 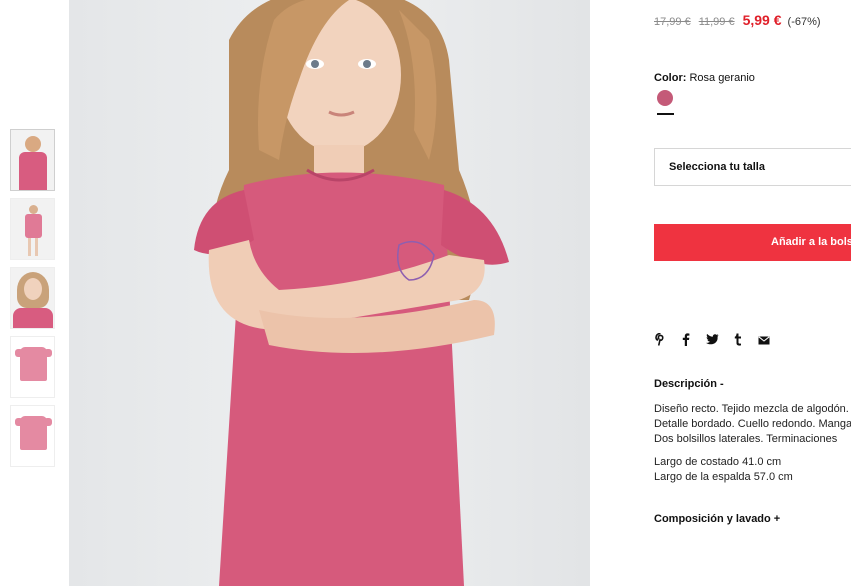 What do you see at coordinates (764, 341) in the screenshot?
I see `mail-icon` at bounding box center [764, 341].